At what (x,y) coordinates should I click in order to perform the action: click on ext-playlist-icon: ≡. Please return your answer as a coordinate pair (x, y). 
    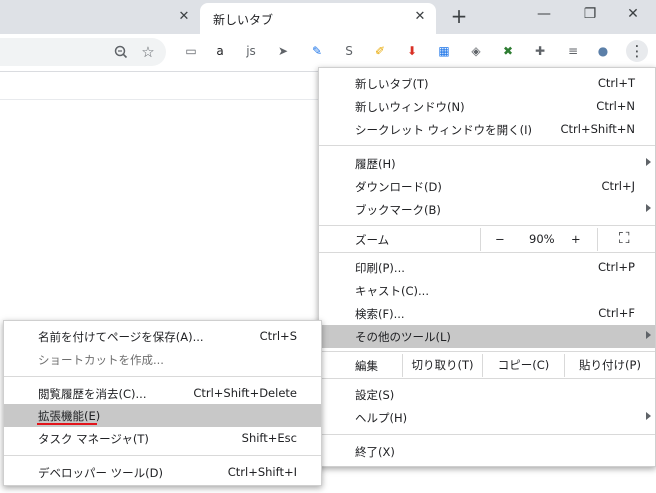
    Looking at the image, I should click on (573, 51).